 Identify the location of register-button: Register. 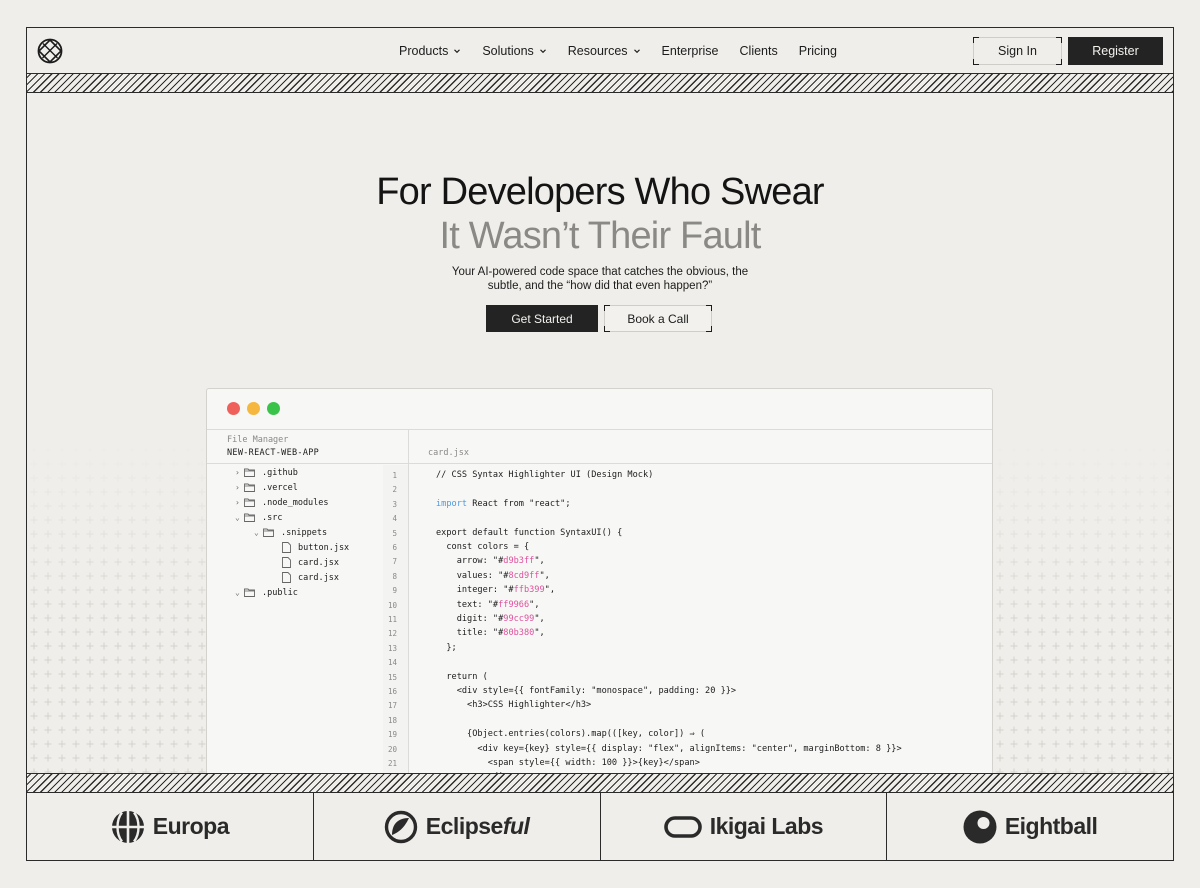
(1115, 51).